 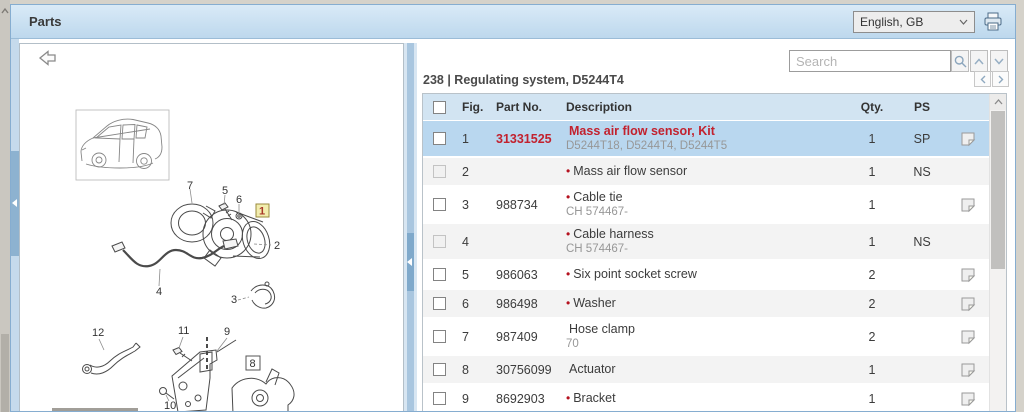 What do you see at coordinates (706, 369) in the screenshot?
I see `table-row: 8 30756099 Actuator 1` at bounding box center [706, 369].